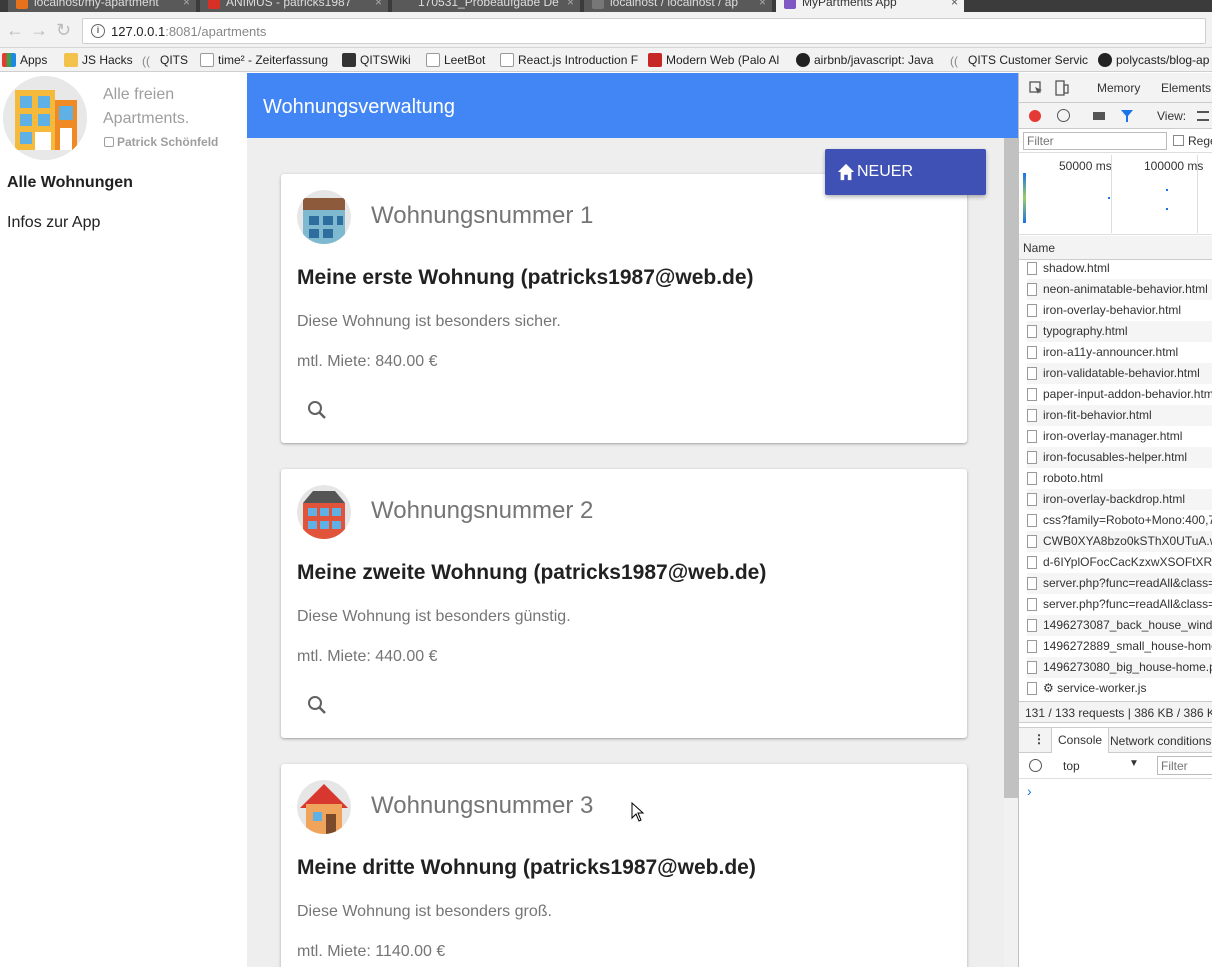 This screenshot has width=1212, height=967. Describe the element at coordinates (1134, 763) in the screenshot. I see `chevron-down-icon: ▼` at that location.